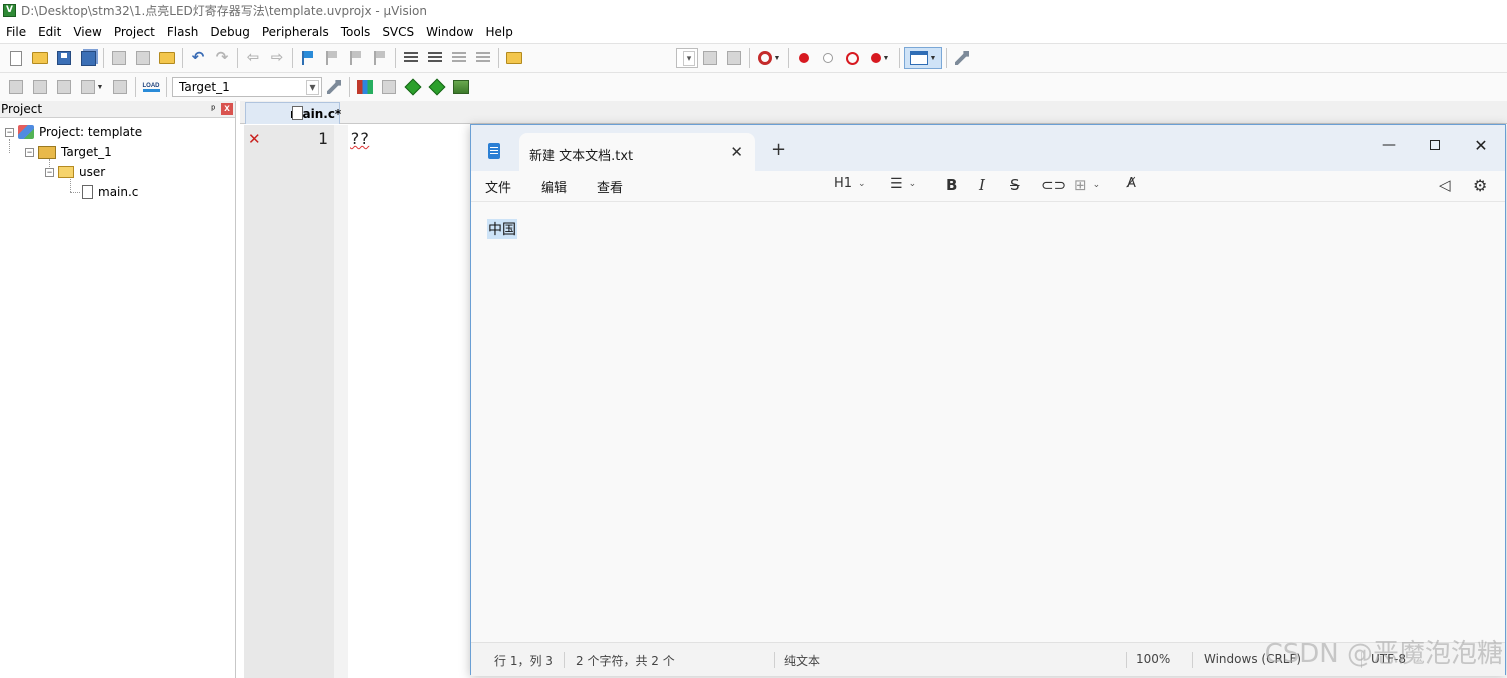 The width and height of the screenshot is (1507, 678). Describe the element at coordinates (1435, 145) in the screenshot. I see `maximize-button` at that location.